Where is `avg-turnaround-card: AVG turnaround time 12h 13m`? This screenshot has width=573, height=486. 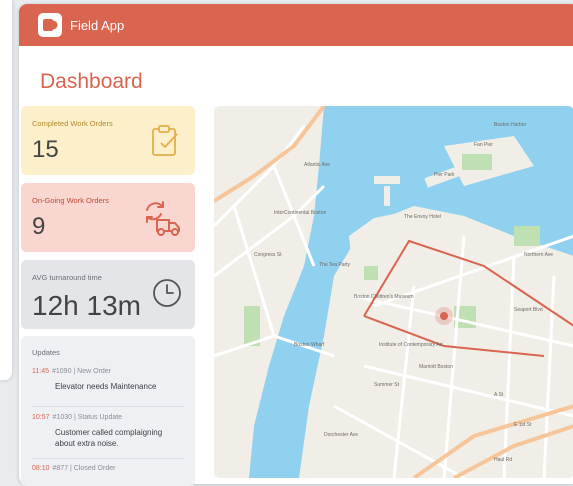
avg-turnaround-card: AVG turnaround time 12h 13m is located at coordinates (108, 294).